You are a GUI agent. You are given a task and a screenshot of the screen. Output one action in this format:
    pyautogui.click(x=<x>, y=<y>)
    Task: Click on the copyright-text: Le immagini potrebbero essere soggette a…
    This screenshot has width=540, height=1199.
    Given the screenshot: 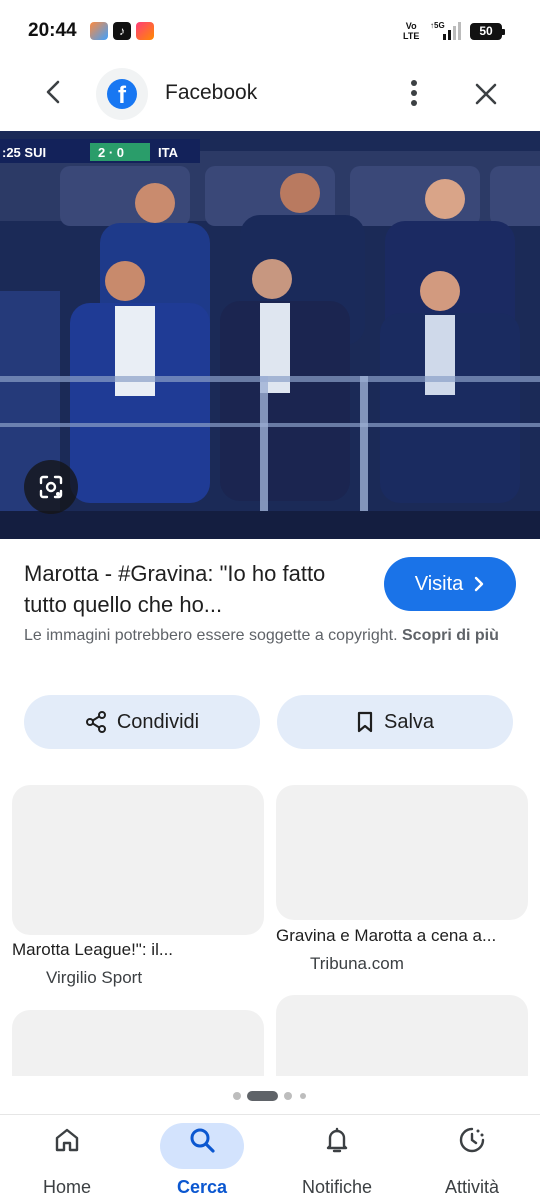 What is the action you would take?
    pyautogui.click(x=211, y=635)
    